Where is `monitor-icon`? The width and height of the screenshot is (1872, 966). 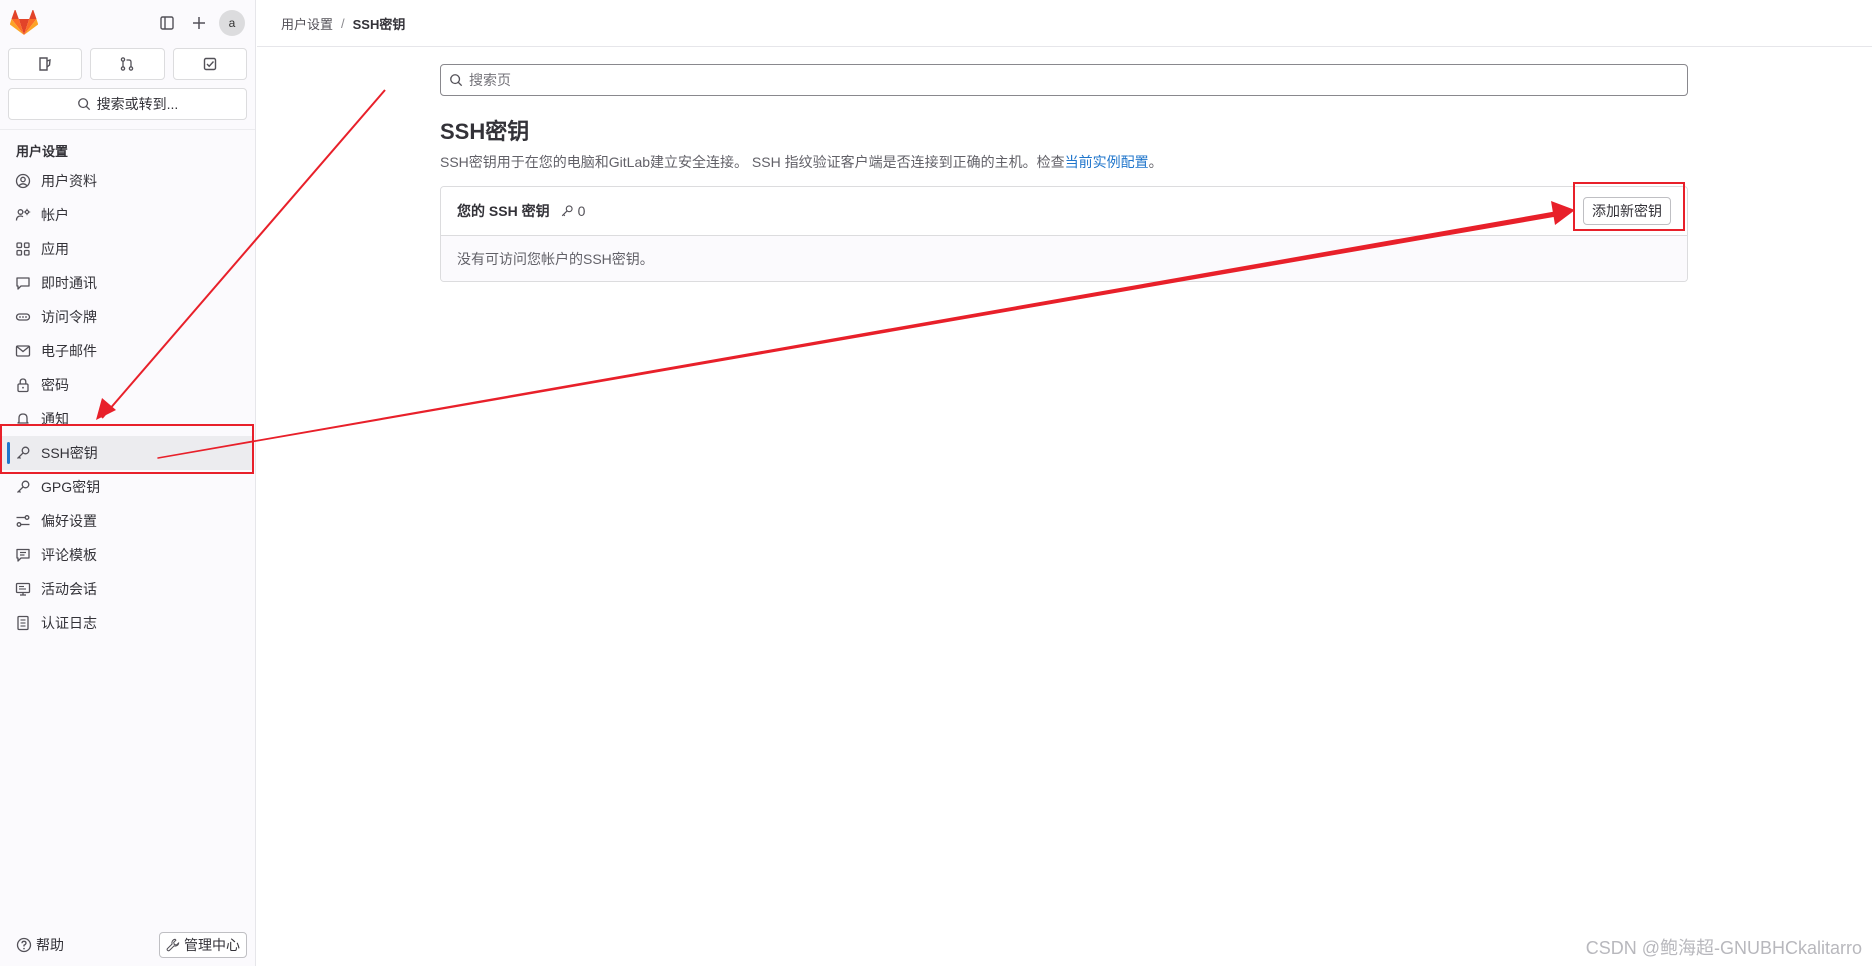 monitor-icon is located at coordinates (23, 589).